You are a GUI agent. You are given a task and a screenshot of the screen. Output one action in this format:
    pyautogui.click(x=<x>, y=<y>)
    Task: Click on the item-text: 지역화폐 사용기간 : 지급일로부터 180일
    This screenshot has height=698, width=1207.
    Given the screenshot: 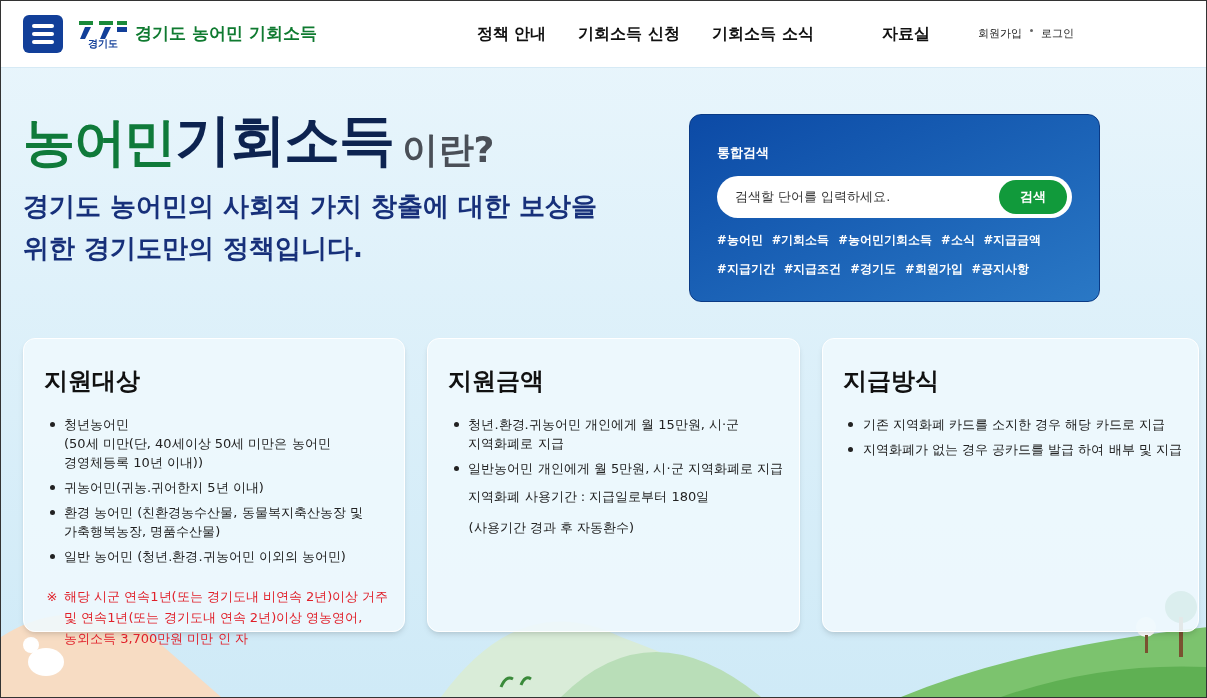 What is the action you would take?
    pyautogui.click(x=589, y=497)
    